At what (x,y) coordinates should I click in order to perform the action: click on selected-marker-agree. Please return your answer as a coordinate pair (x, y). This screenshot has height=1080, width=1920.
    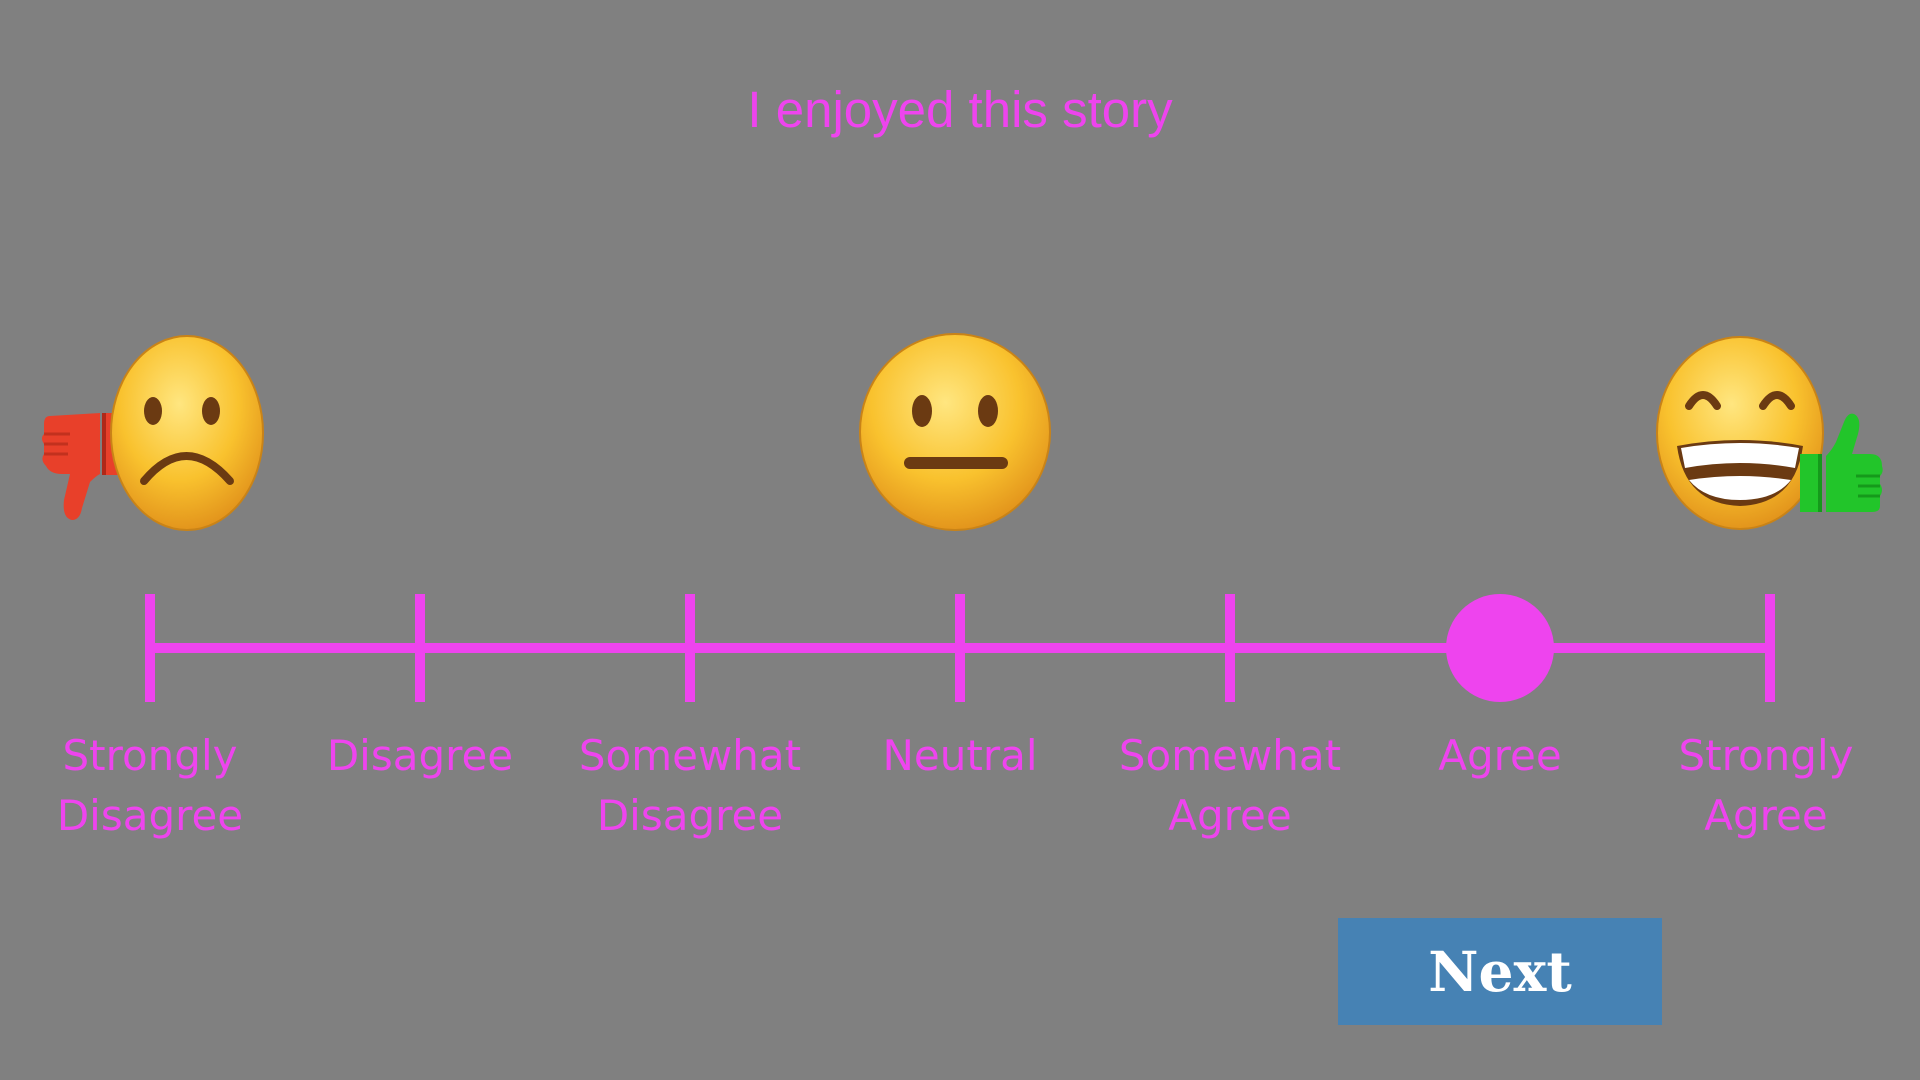
    Looking at the image, I should click on (1500, 648).